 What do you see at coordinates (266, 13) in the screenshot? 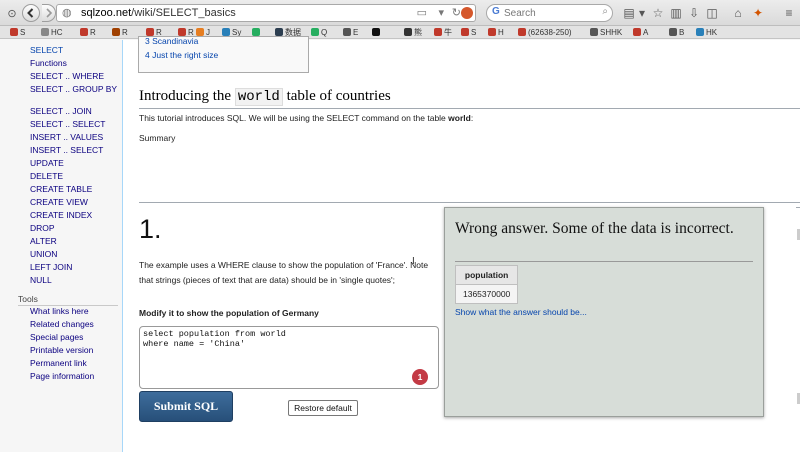
I see `url-bar: ◍ sqlzoo.net/wiki/SELECT_basics ▭ ▾ ↻` at bounding box center [266, 13].